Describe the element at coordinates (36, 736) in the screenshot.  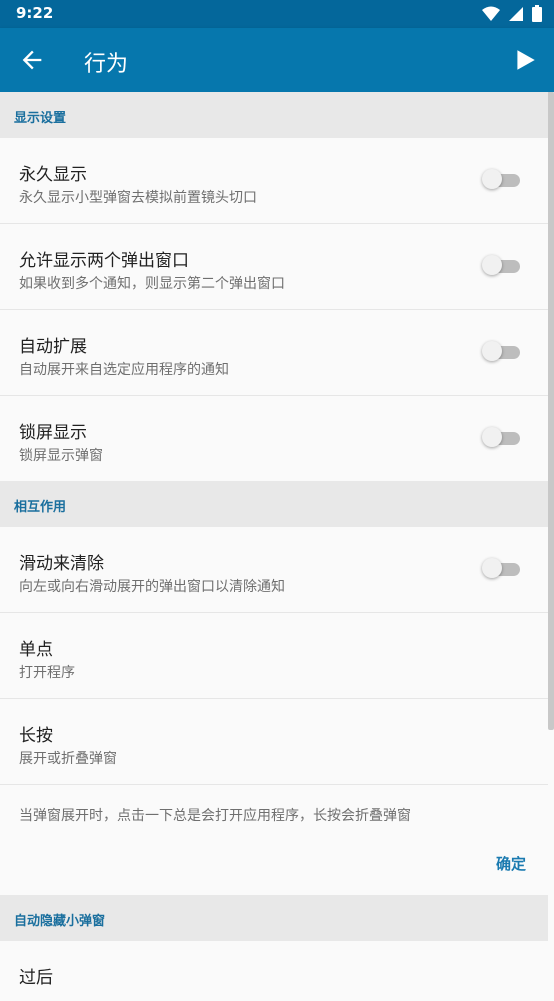
I see `setting-title: 长按` at that location.